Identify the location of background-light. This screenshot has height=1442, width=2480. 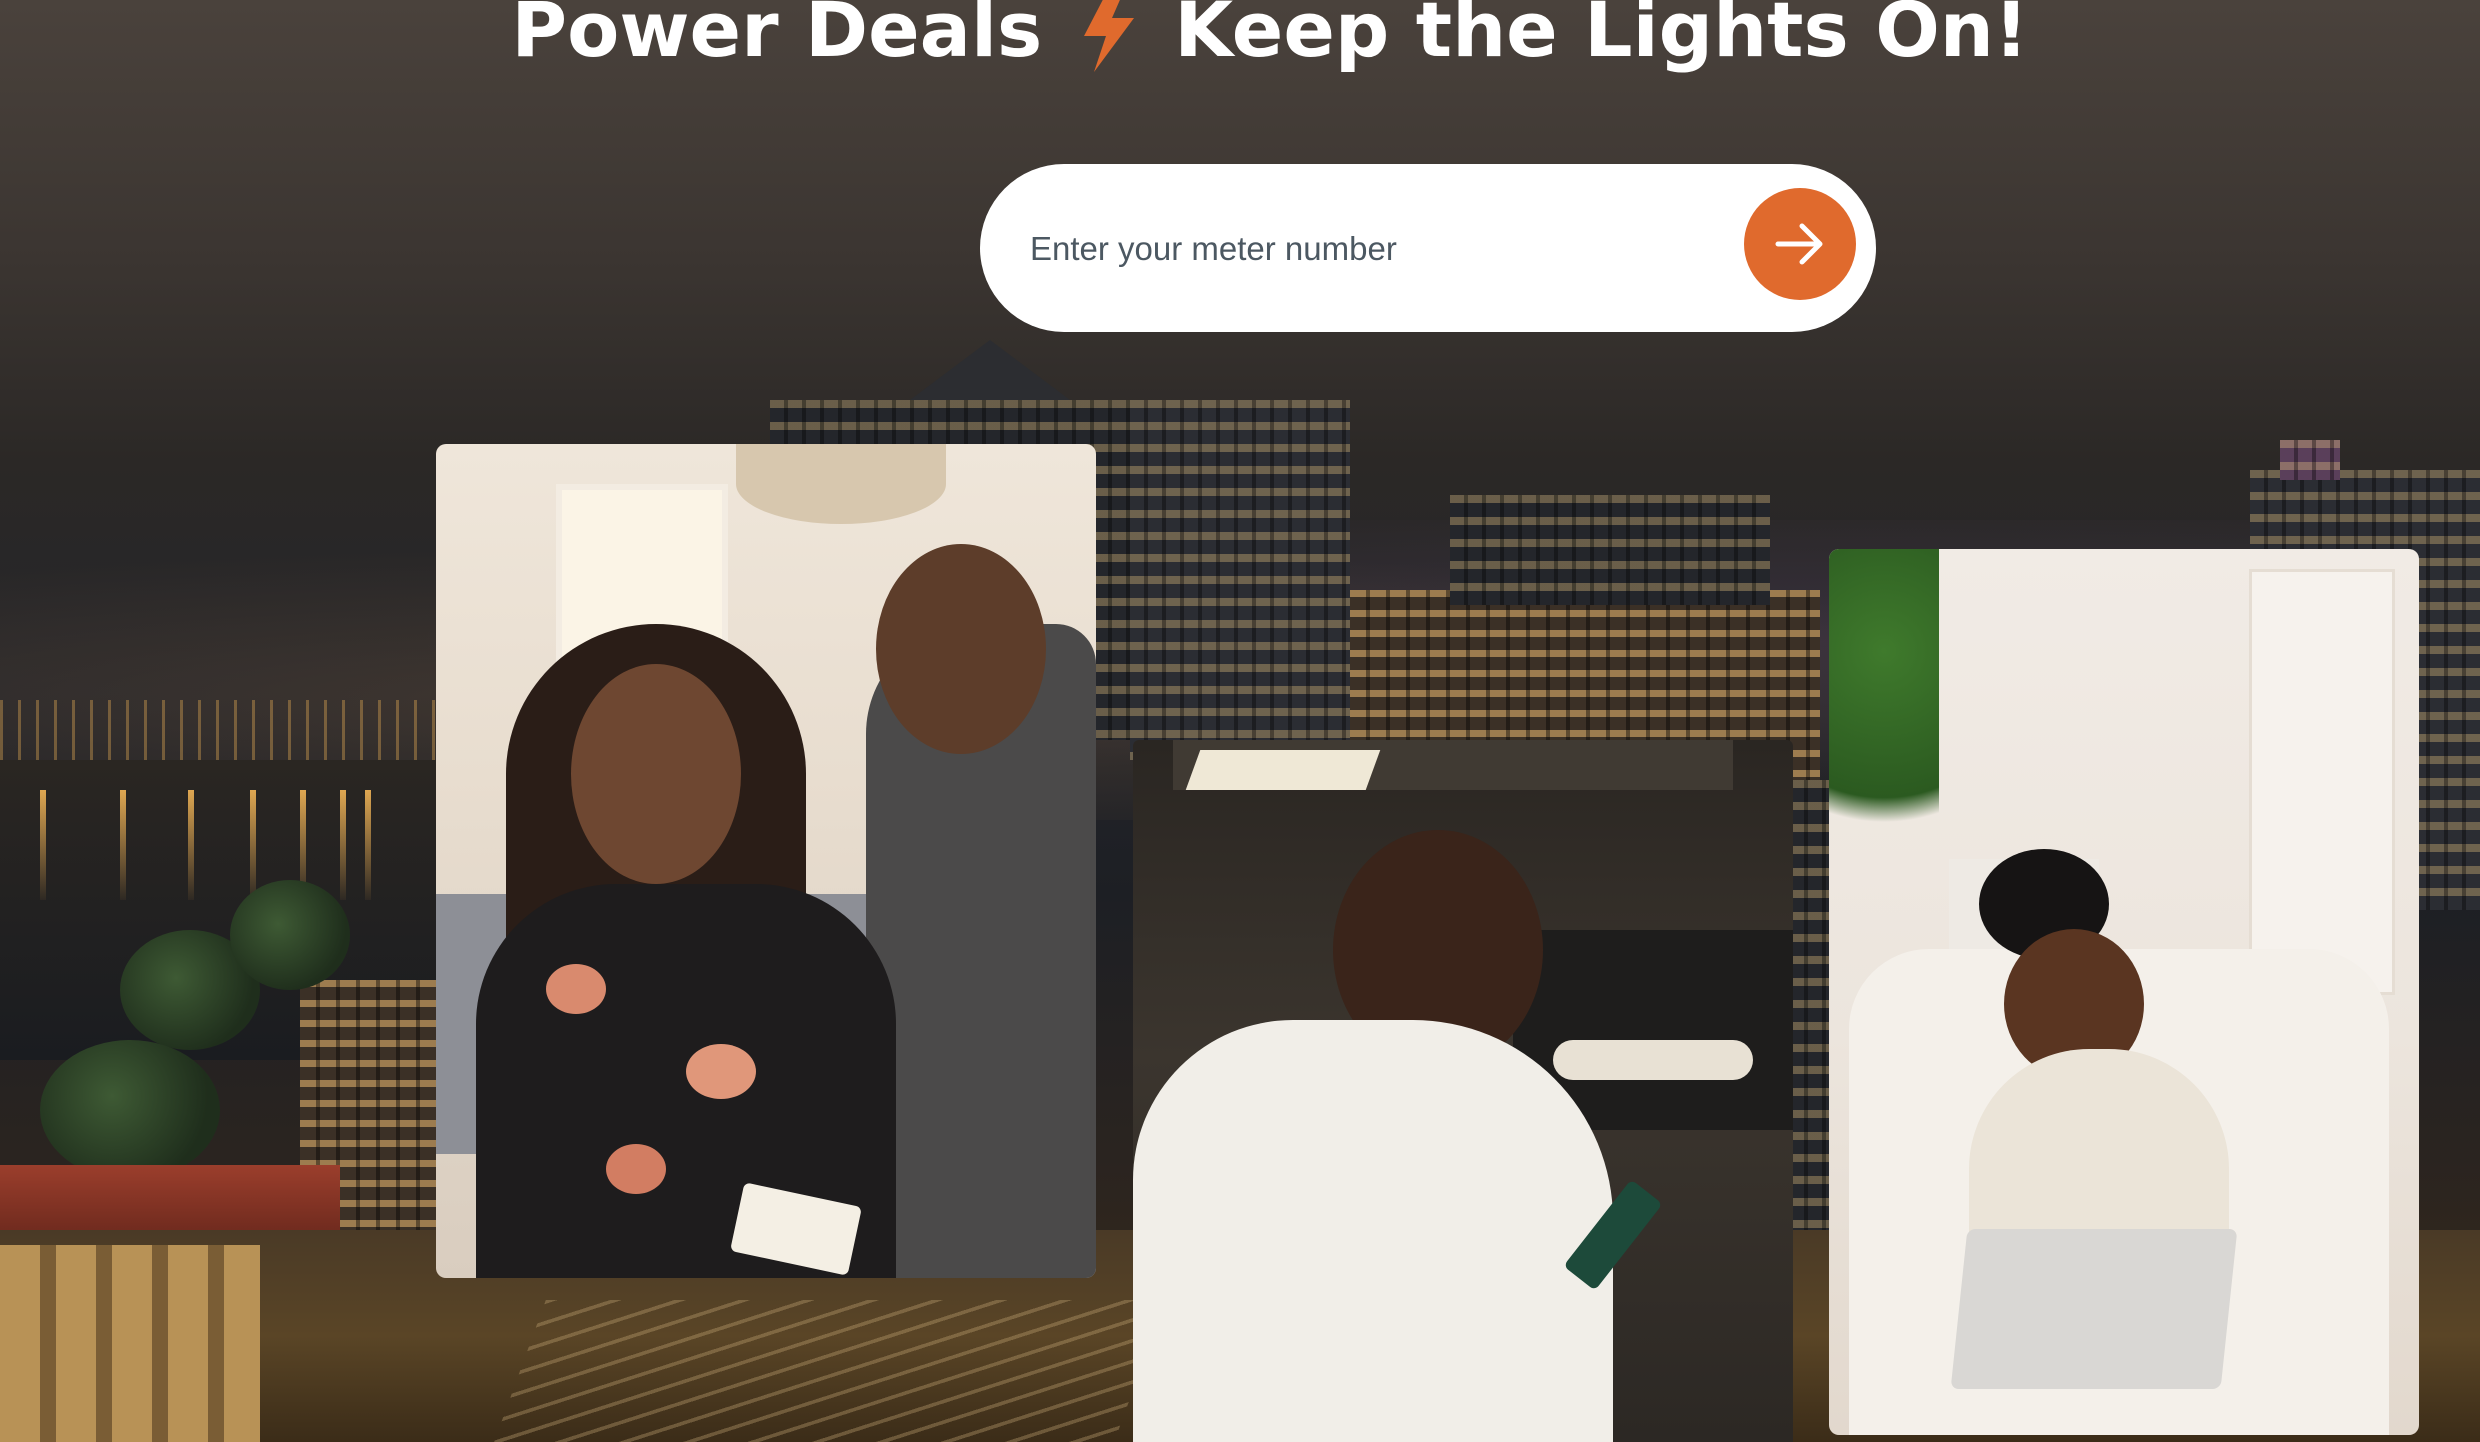
(1653, 1060).